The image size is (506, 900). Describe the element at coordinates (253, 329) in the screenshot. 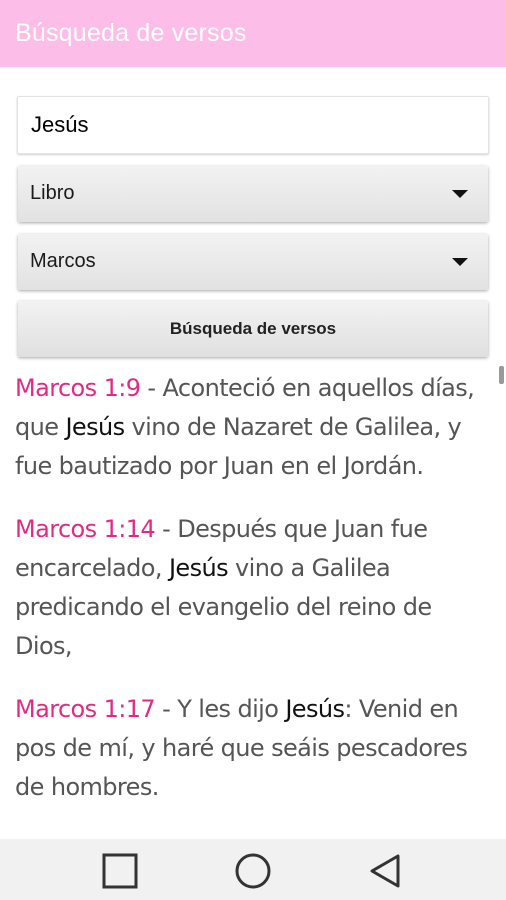

I see `search-verses-button: Búsqueda de versos` at that location.